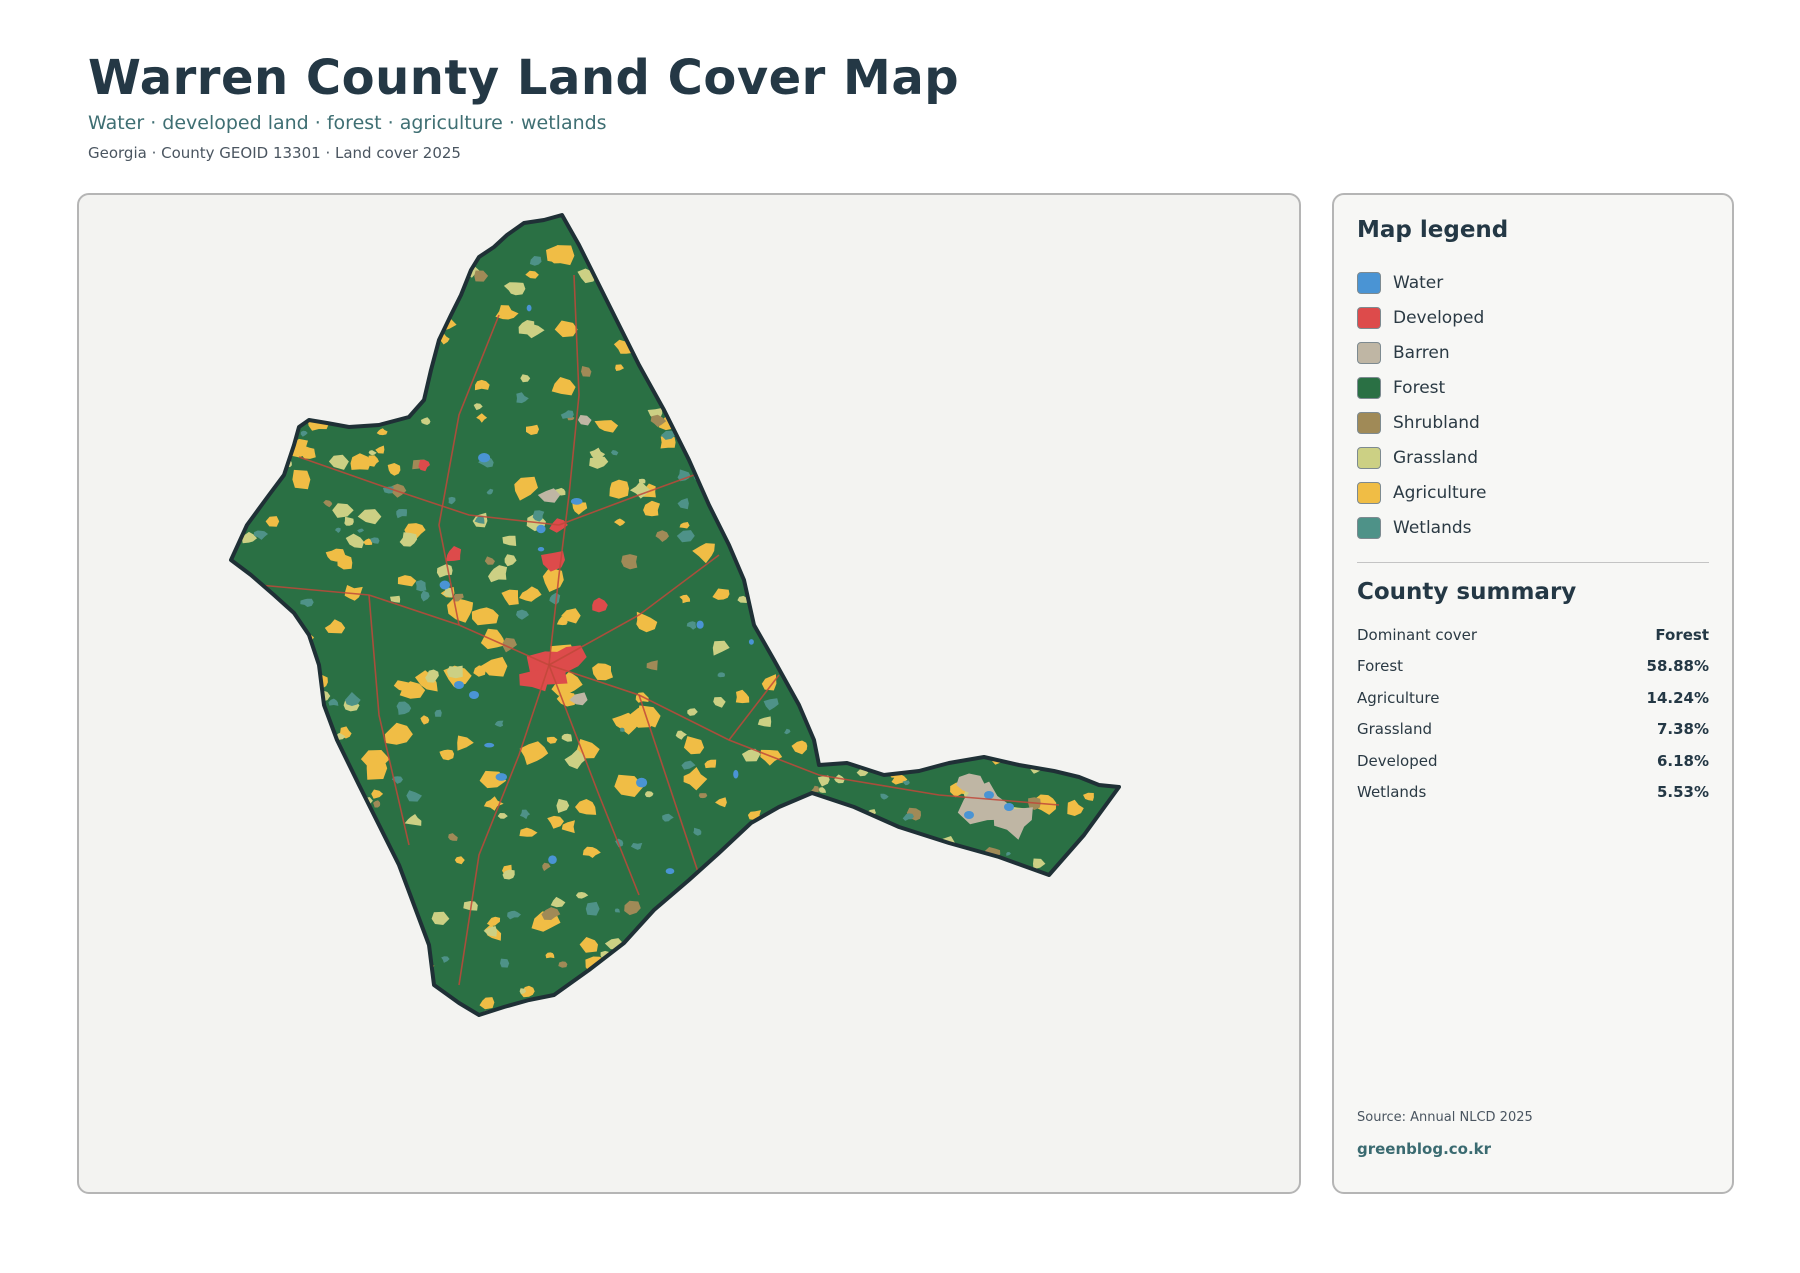  I want to click on summary-value: 7.38%, so click(1682, 729).